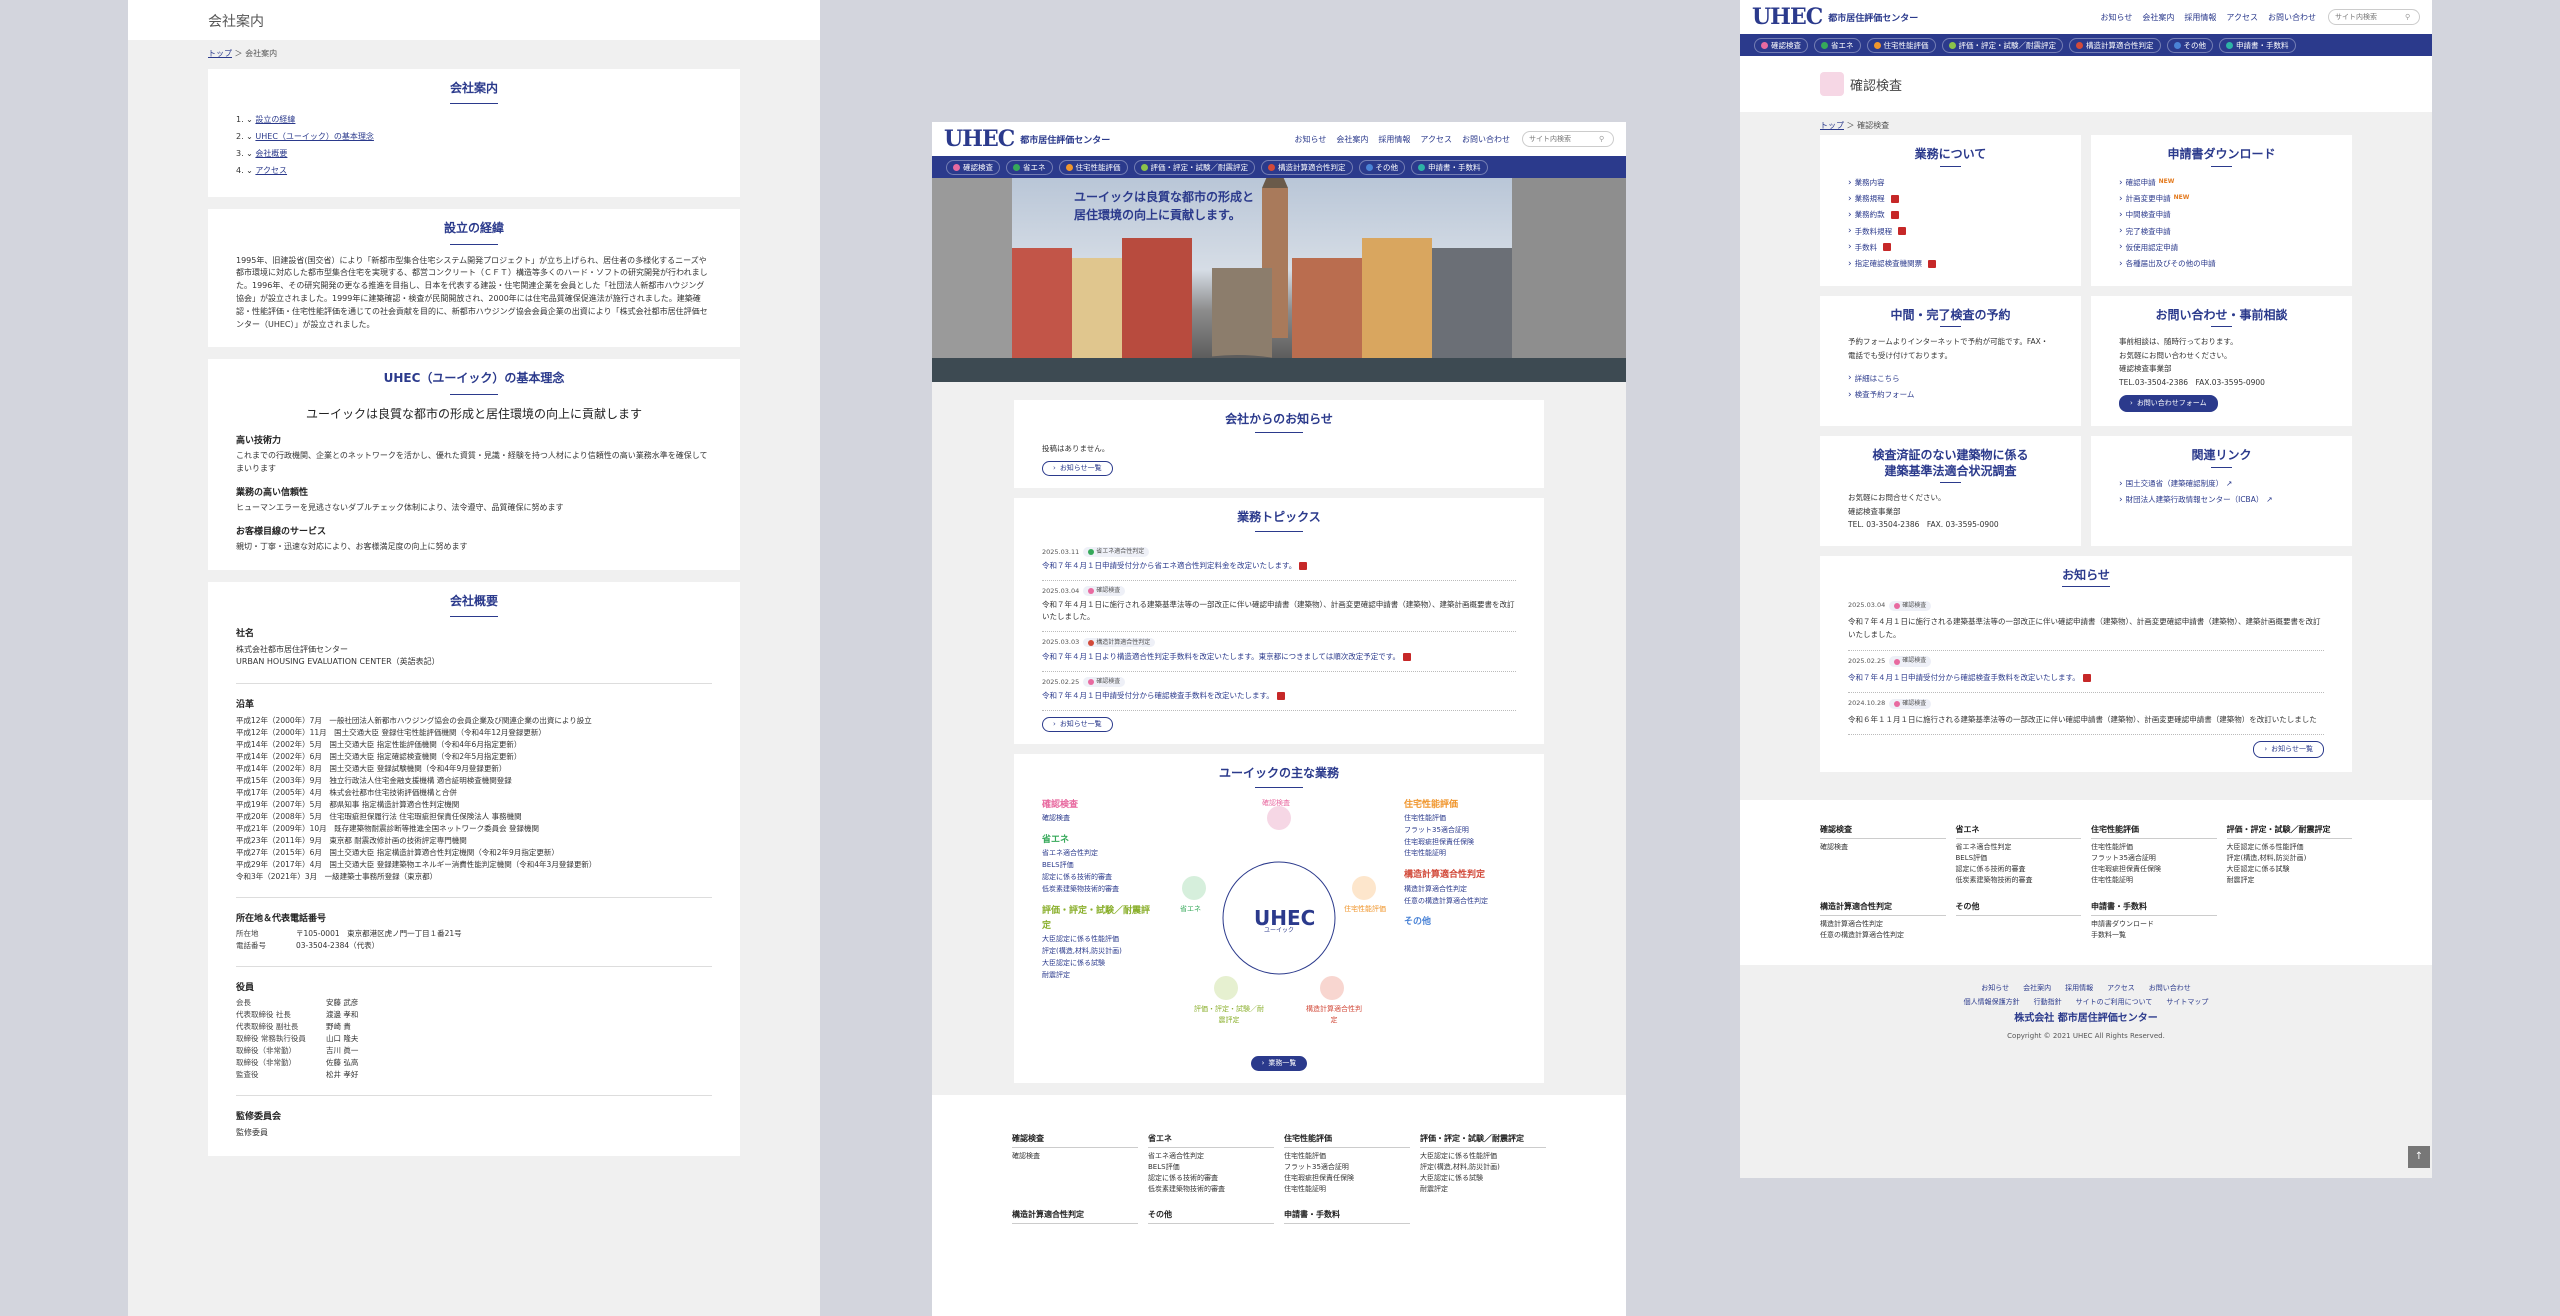 This screenshot has height=1316, width=2560. I want to click on toc-link-access: アクセス, so click(271, 170).